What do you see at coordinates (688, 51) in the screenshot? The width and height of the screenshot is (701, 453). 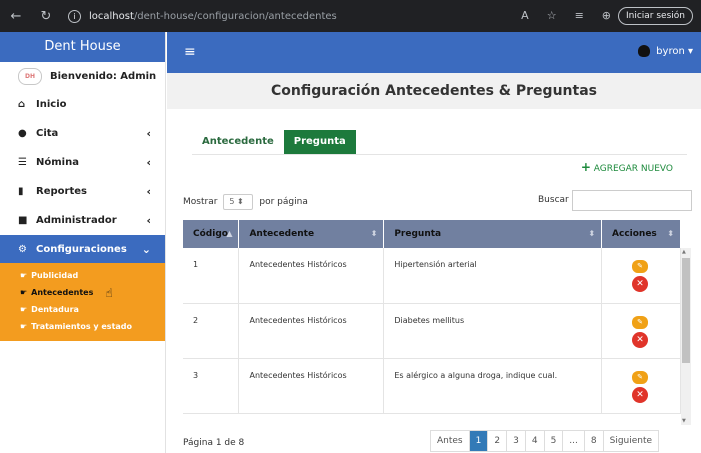 I see `caret-down-icon: ▾` at bounding box center [688, 51].